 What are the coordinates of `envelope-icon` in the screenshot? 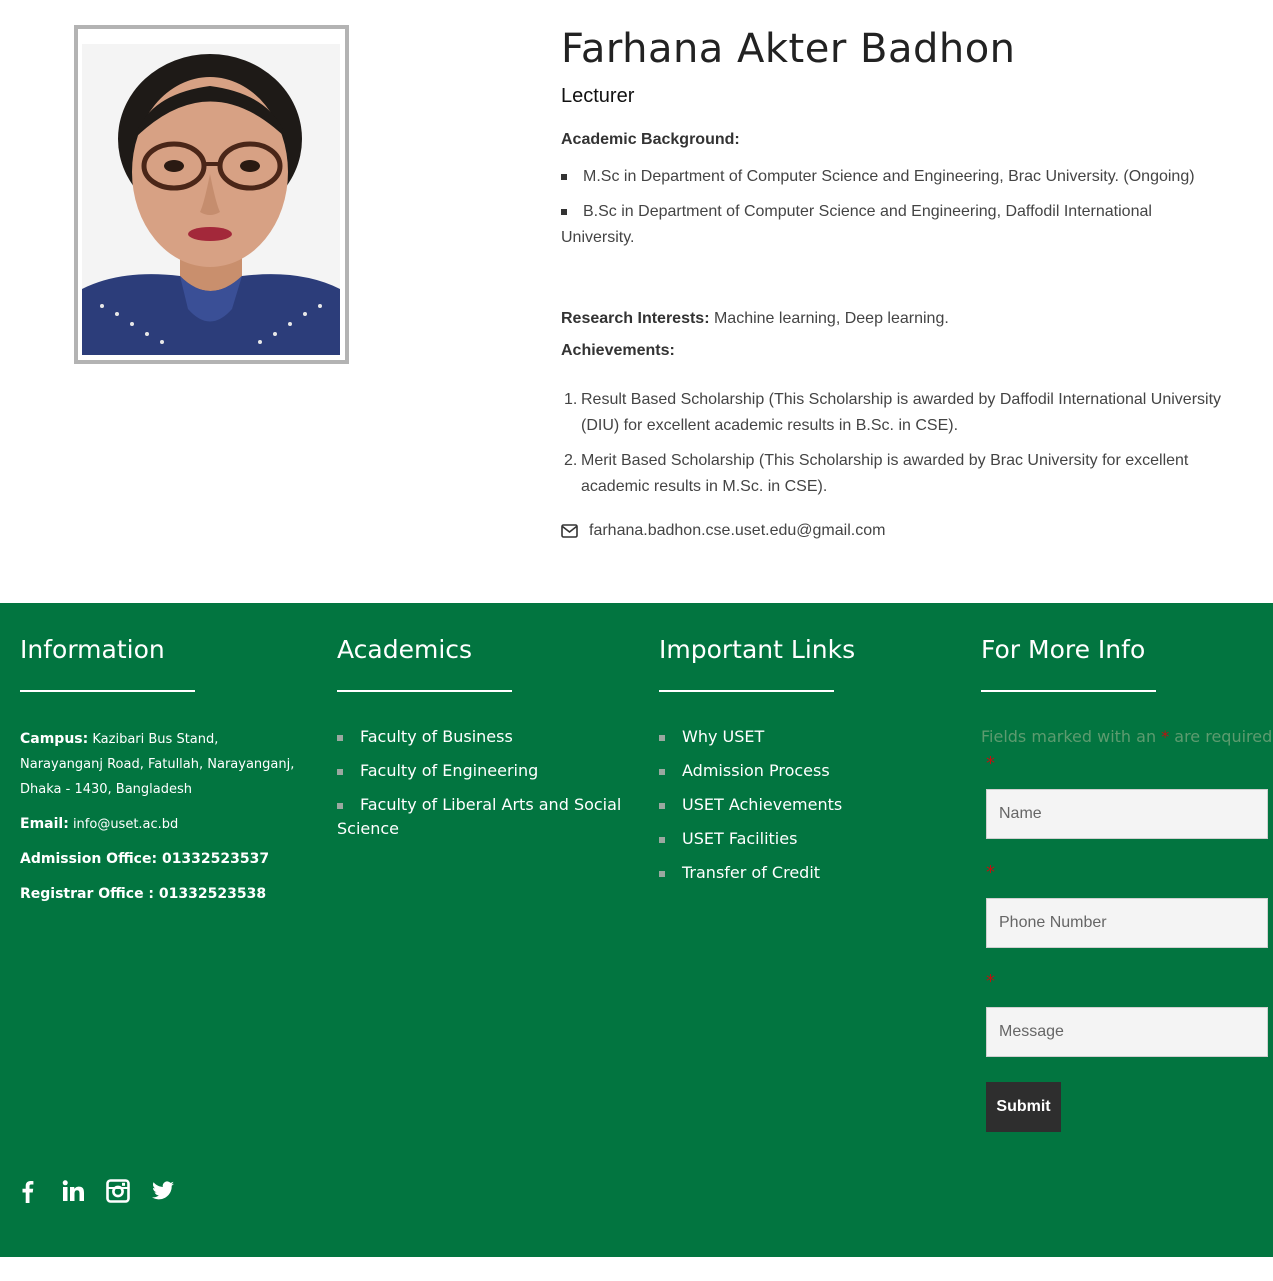 It's located at (569, 531).